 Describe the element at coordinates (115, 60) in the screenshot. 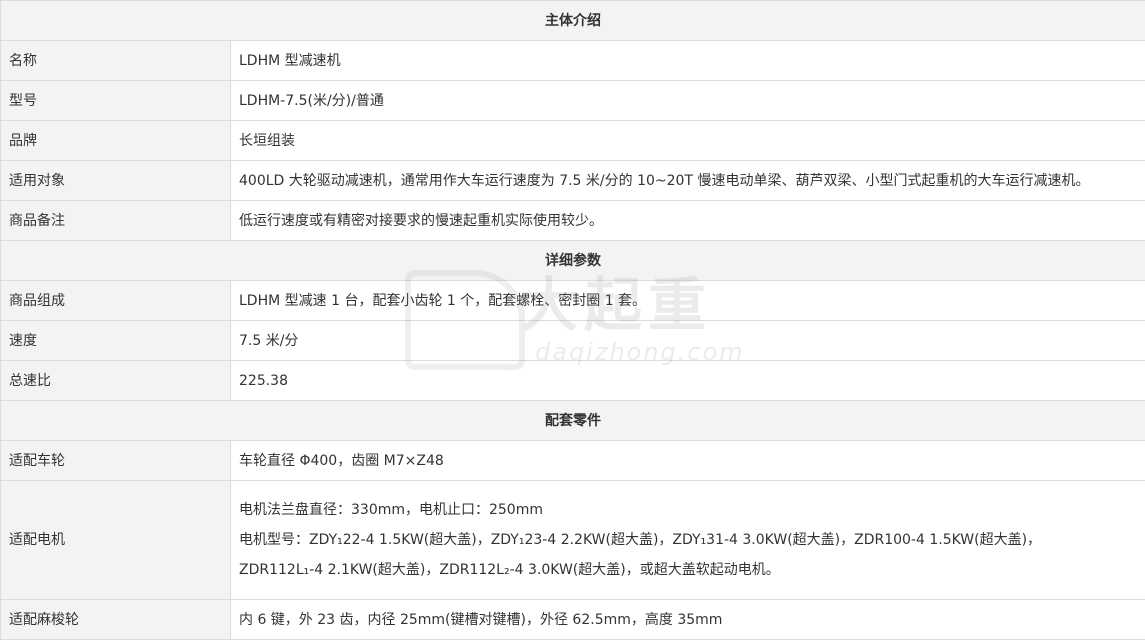

I see `row-label: 名称` at that location.